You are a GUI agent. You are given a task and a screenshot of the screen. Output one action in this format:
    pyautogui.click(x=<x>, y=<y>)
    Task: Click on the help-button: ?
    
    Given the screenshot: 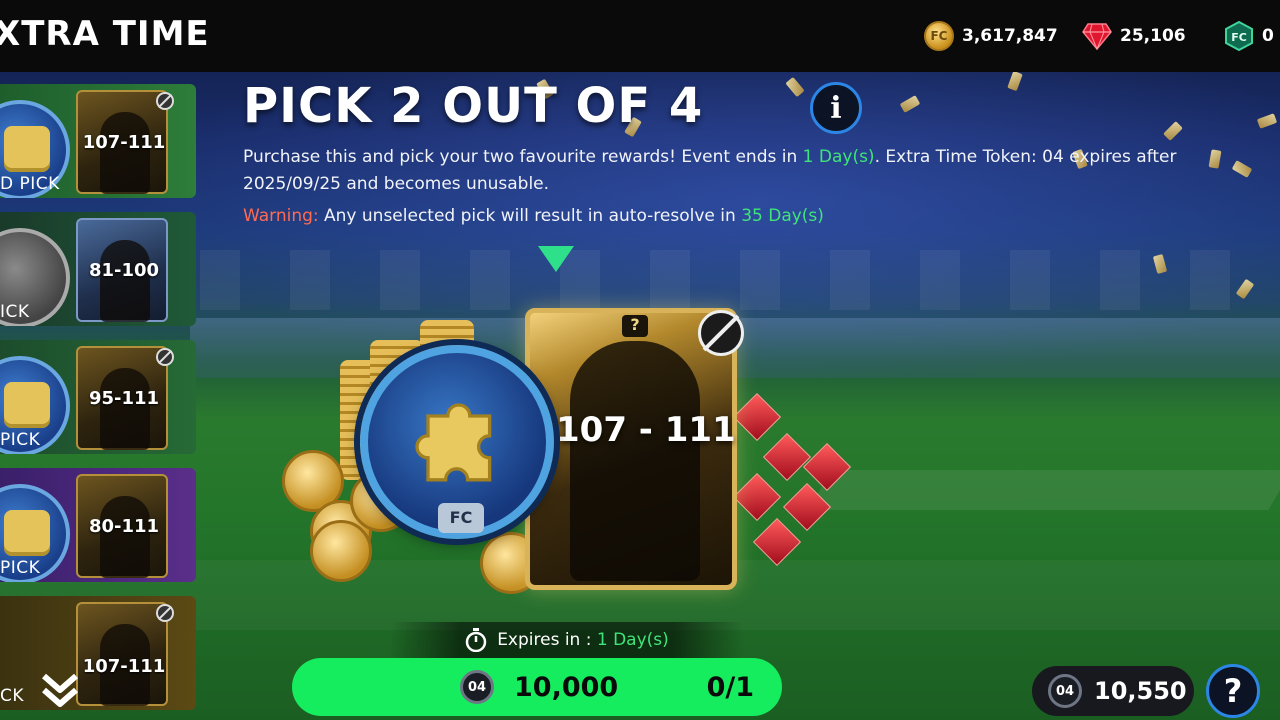 What is the action you would take?
    pyautogui.click(x=1233, y=691)
    